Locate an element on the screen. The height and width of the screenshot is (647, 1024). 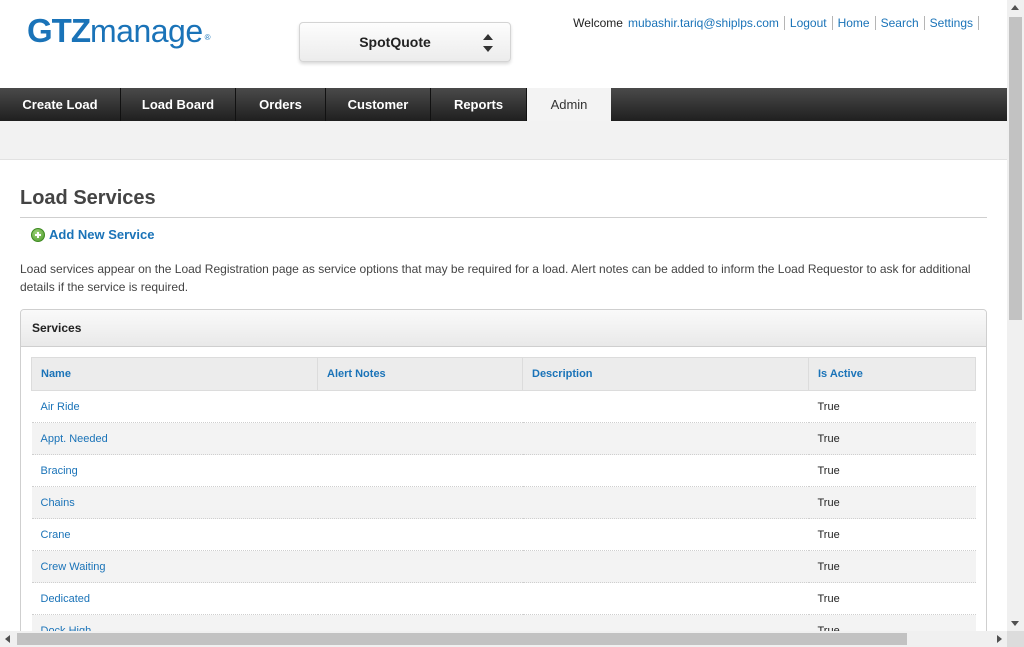
tab-create-load: Create Load is located at coordinates (60, 104).